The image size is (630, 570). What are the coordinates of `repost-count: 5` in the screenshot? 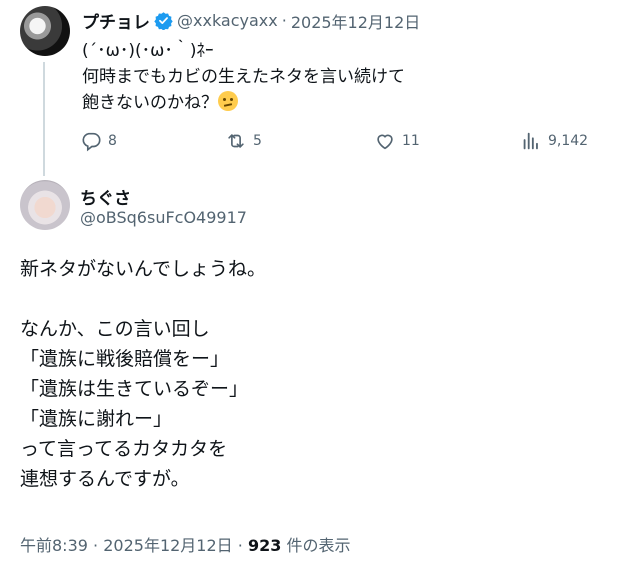 It's located at (257, 141).